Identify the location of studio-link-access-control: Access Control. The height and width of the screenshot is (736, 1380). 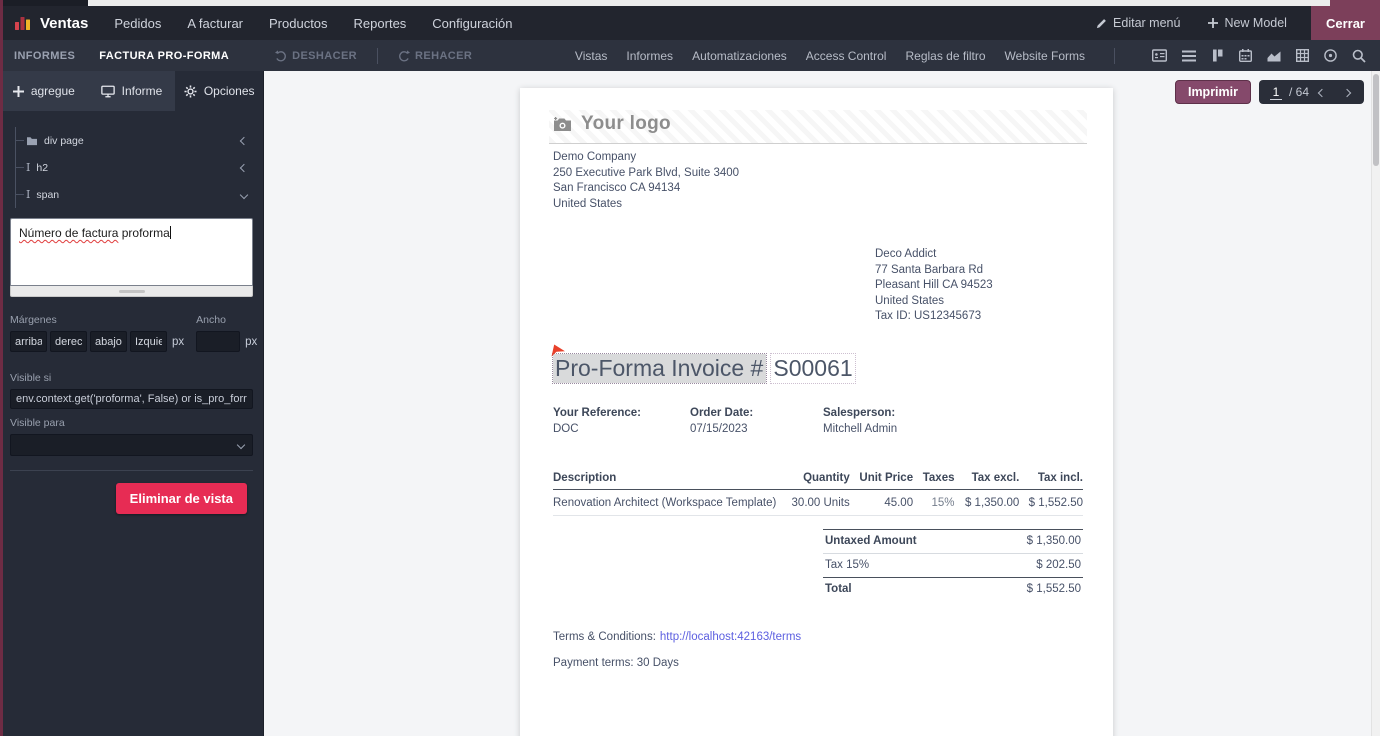
(846, 56).